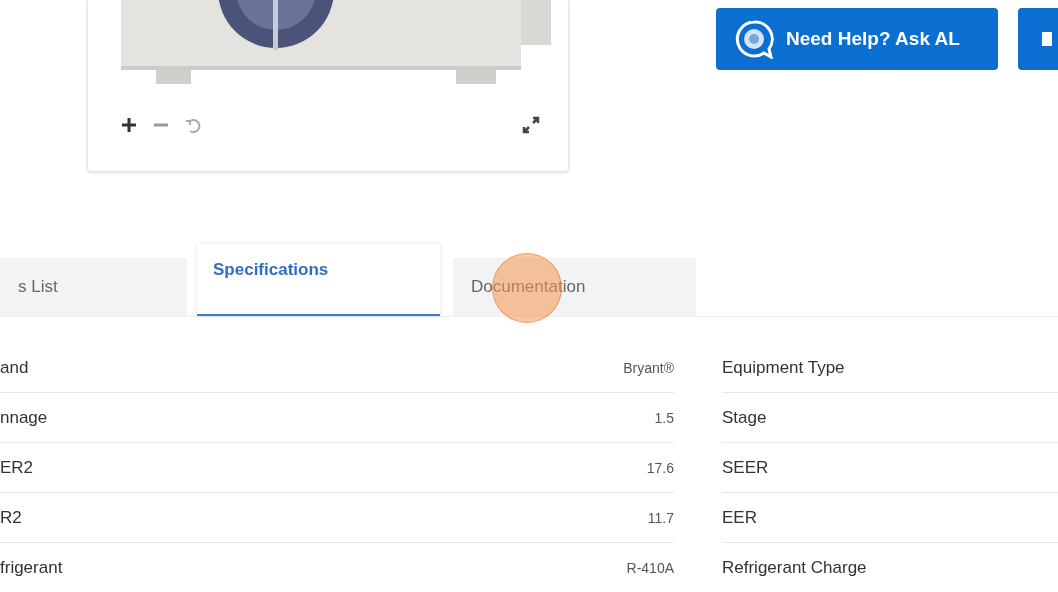  I want to click on spec-value: R-410A, so click(650, 567).